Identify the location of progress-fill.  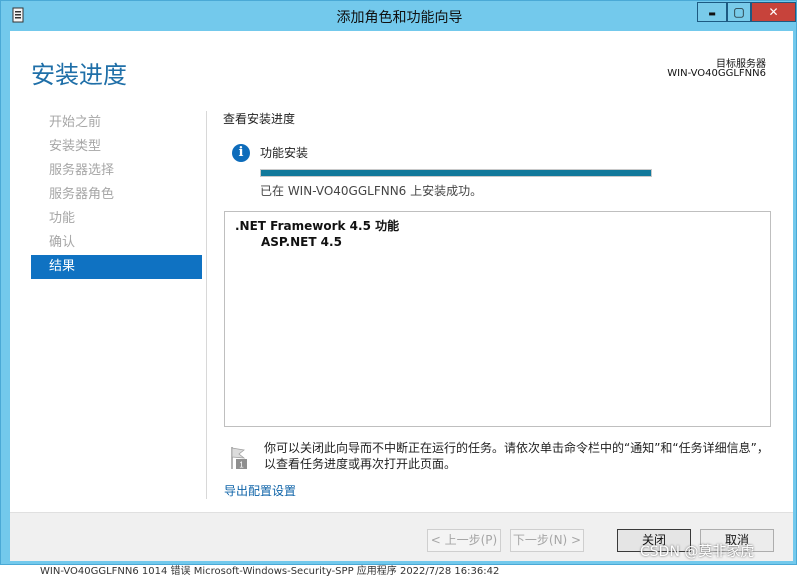
(456, 173).